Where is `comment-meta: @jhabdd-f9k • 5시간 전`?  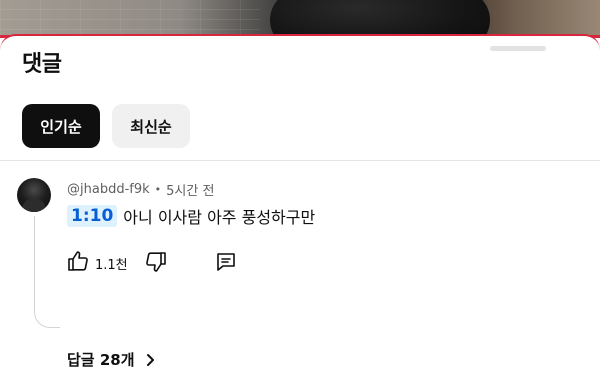
comment-meta: @jhabdd-f9k • 5시간 전 is located at coordinates (140, 189).